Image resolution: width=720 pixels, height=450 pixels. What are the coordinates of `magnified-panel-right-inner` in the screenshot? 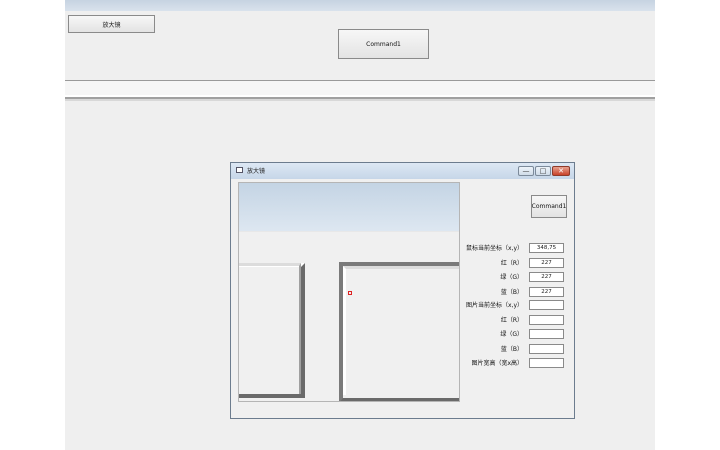 It's located at (401, 330).